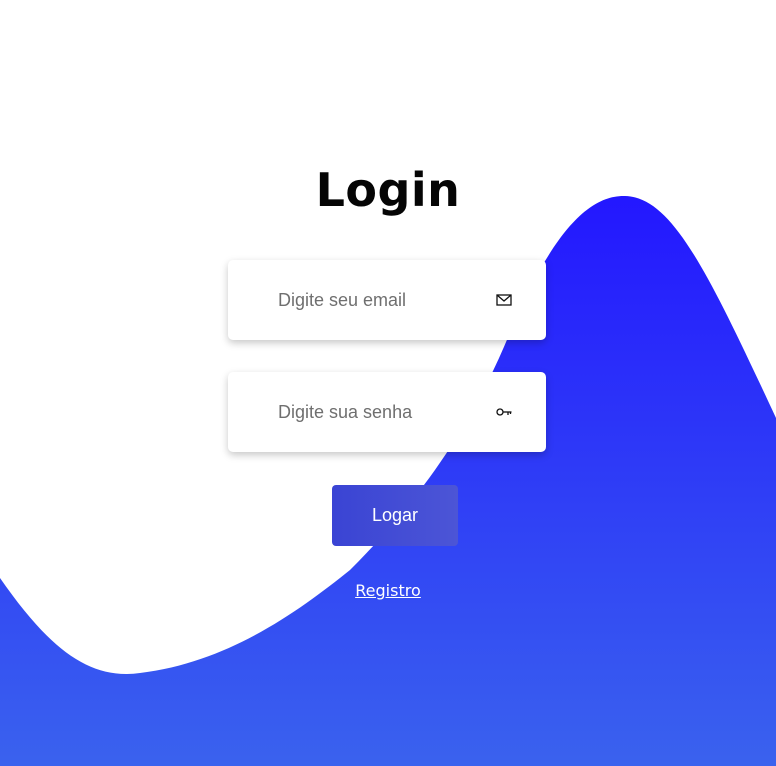 Image resolution: width=776 pixels, height=766 pixels. What do you see at coordinates (504, 412) in the screenshot?
I see `key-icon` at bounding box center [504, 412].